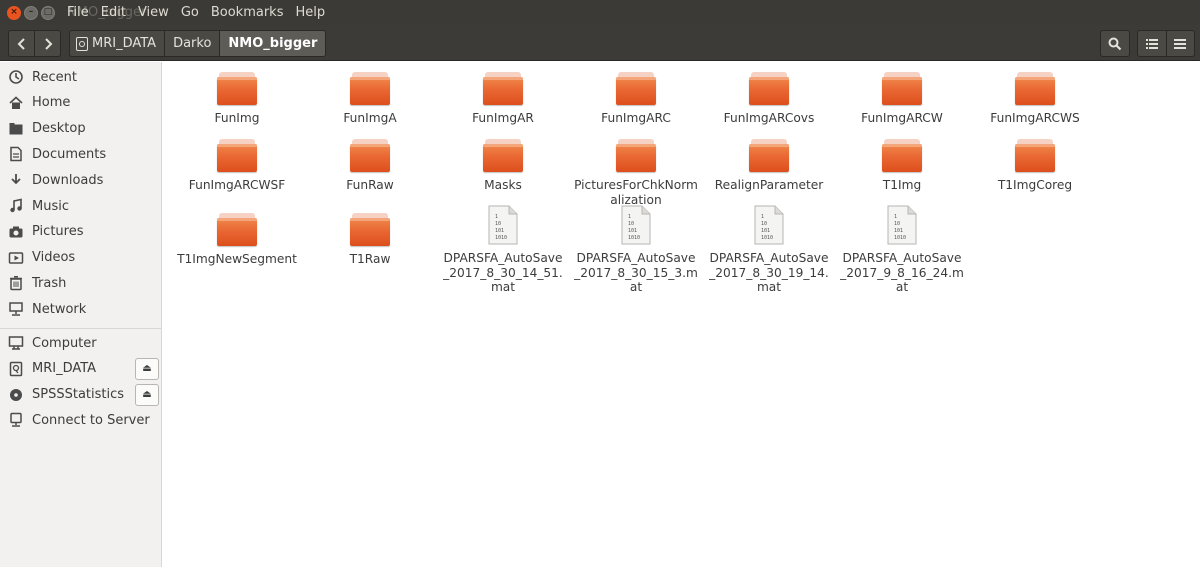  I want to click on file-name: DPARSFA_AutoSave_2017_9_8_16_24.mat, so click(902, 272).